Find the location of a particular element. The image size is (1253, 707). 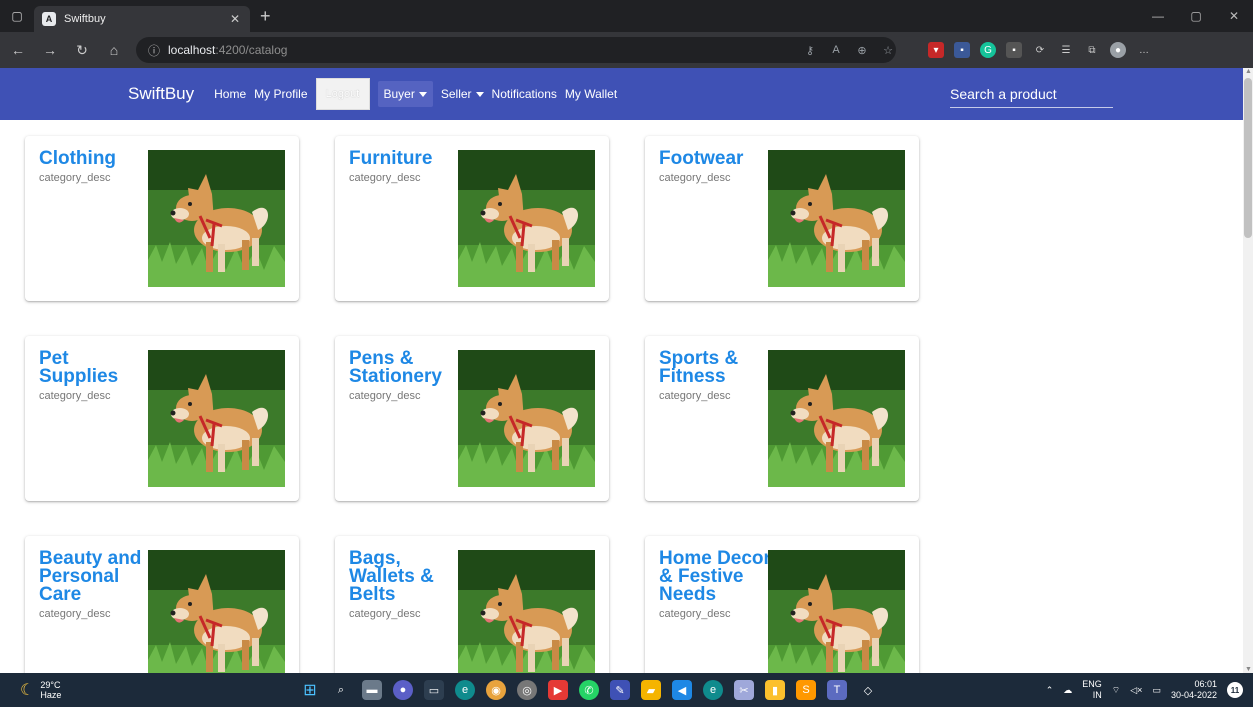

buyer-dropdown: Buyer is located at coordinates (405, 94).